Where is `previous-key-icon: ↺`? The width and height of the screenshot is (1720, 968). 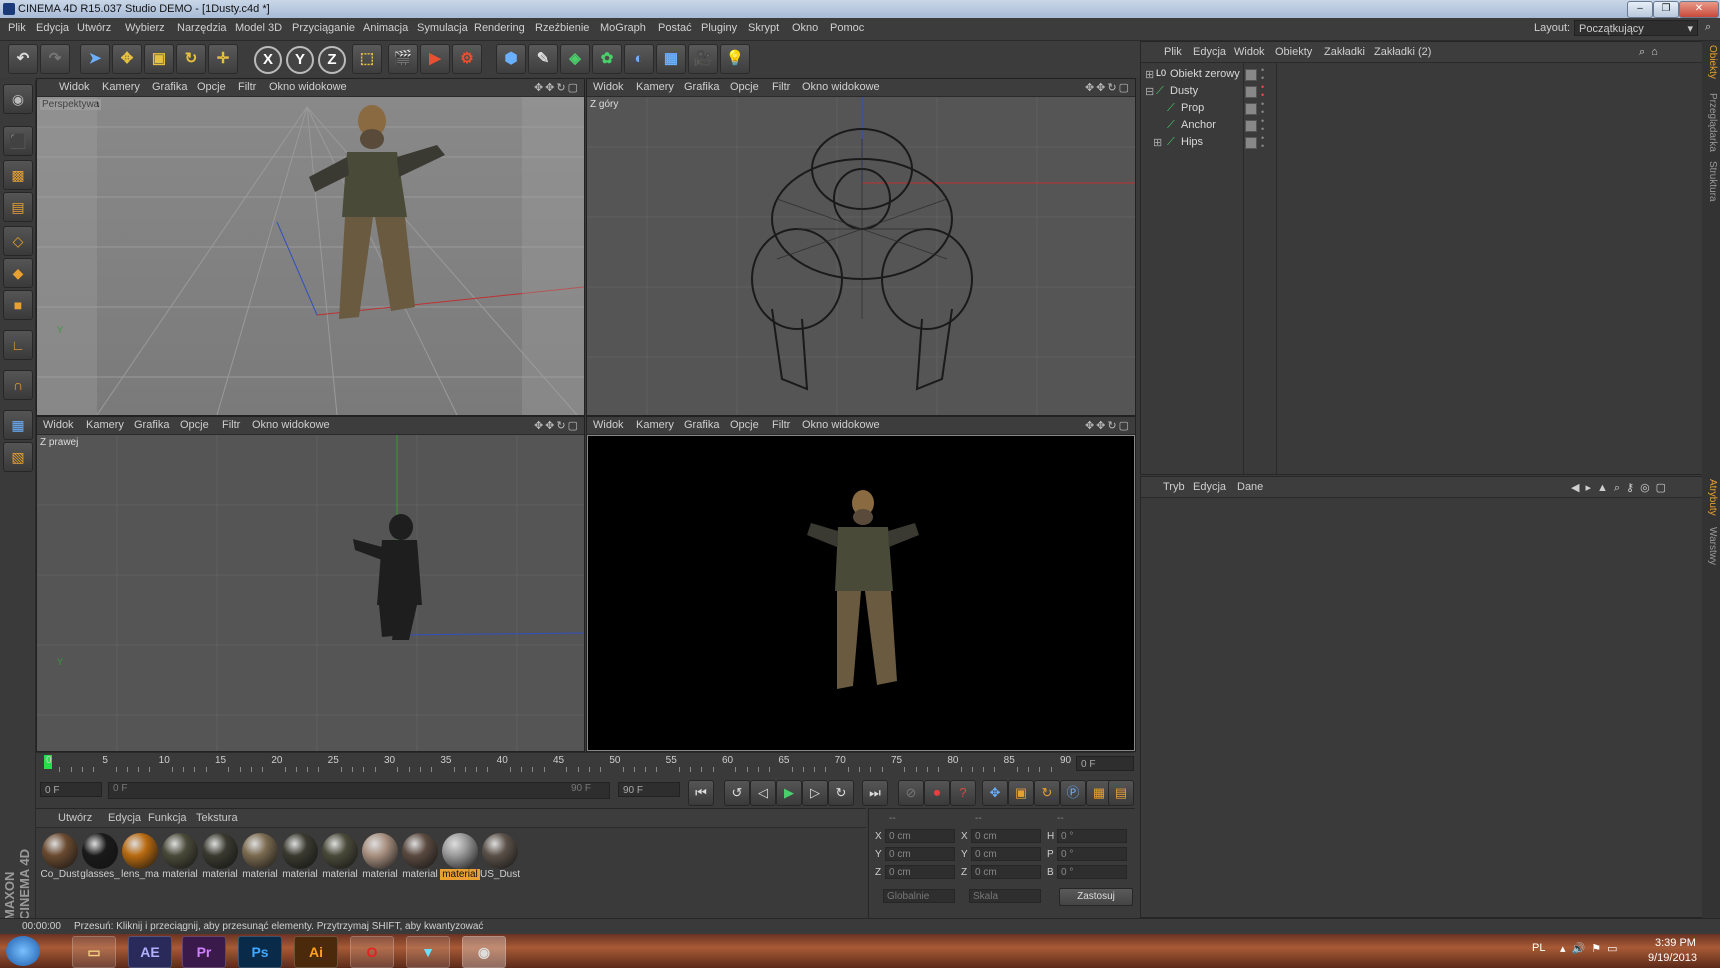
previous-key-icon: ↺ is located at coordinates (737, 793).